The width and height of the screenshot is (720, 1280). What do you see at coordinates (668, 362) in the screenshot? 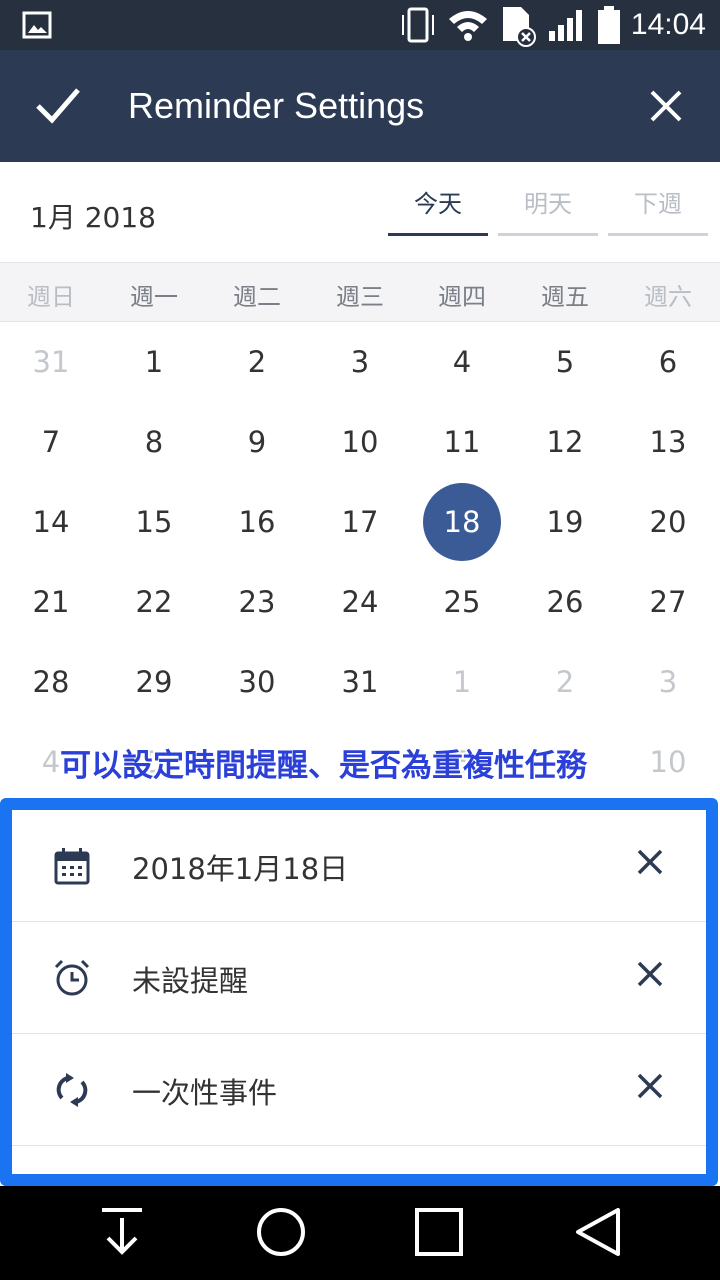
I see `calendar-day: 6` at bounding box center [668, 362].